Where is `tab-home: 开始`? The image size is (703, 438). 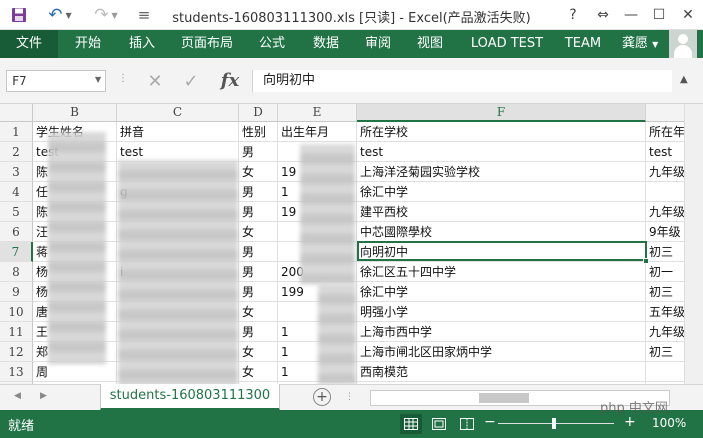
tab-home: 开始 is located at coordinates (88, 44).